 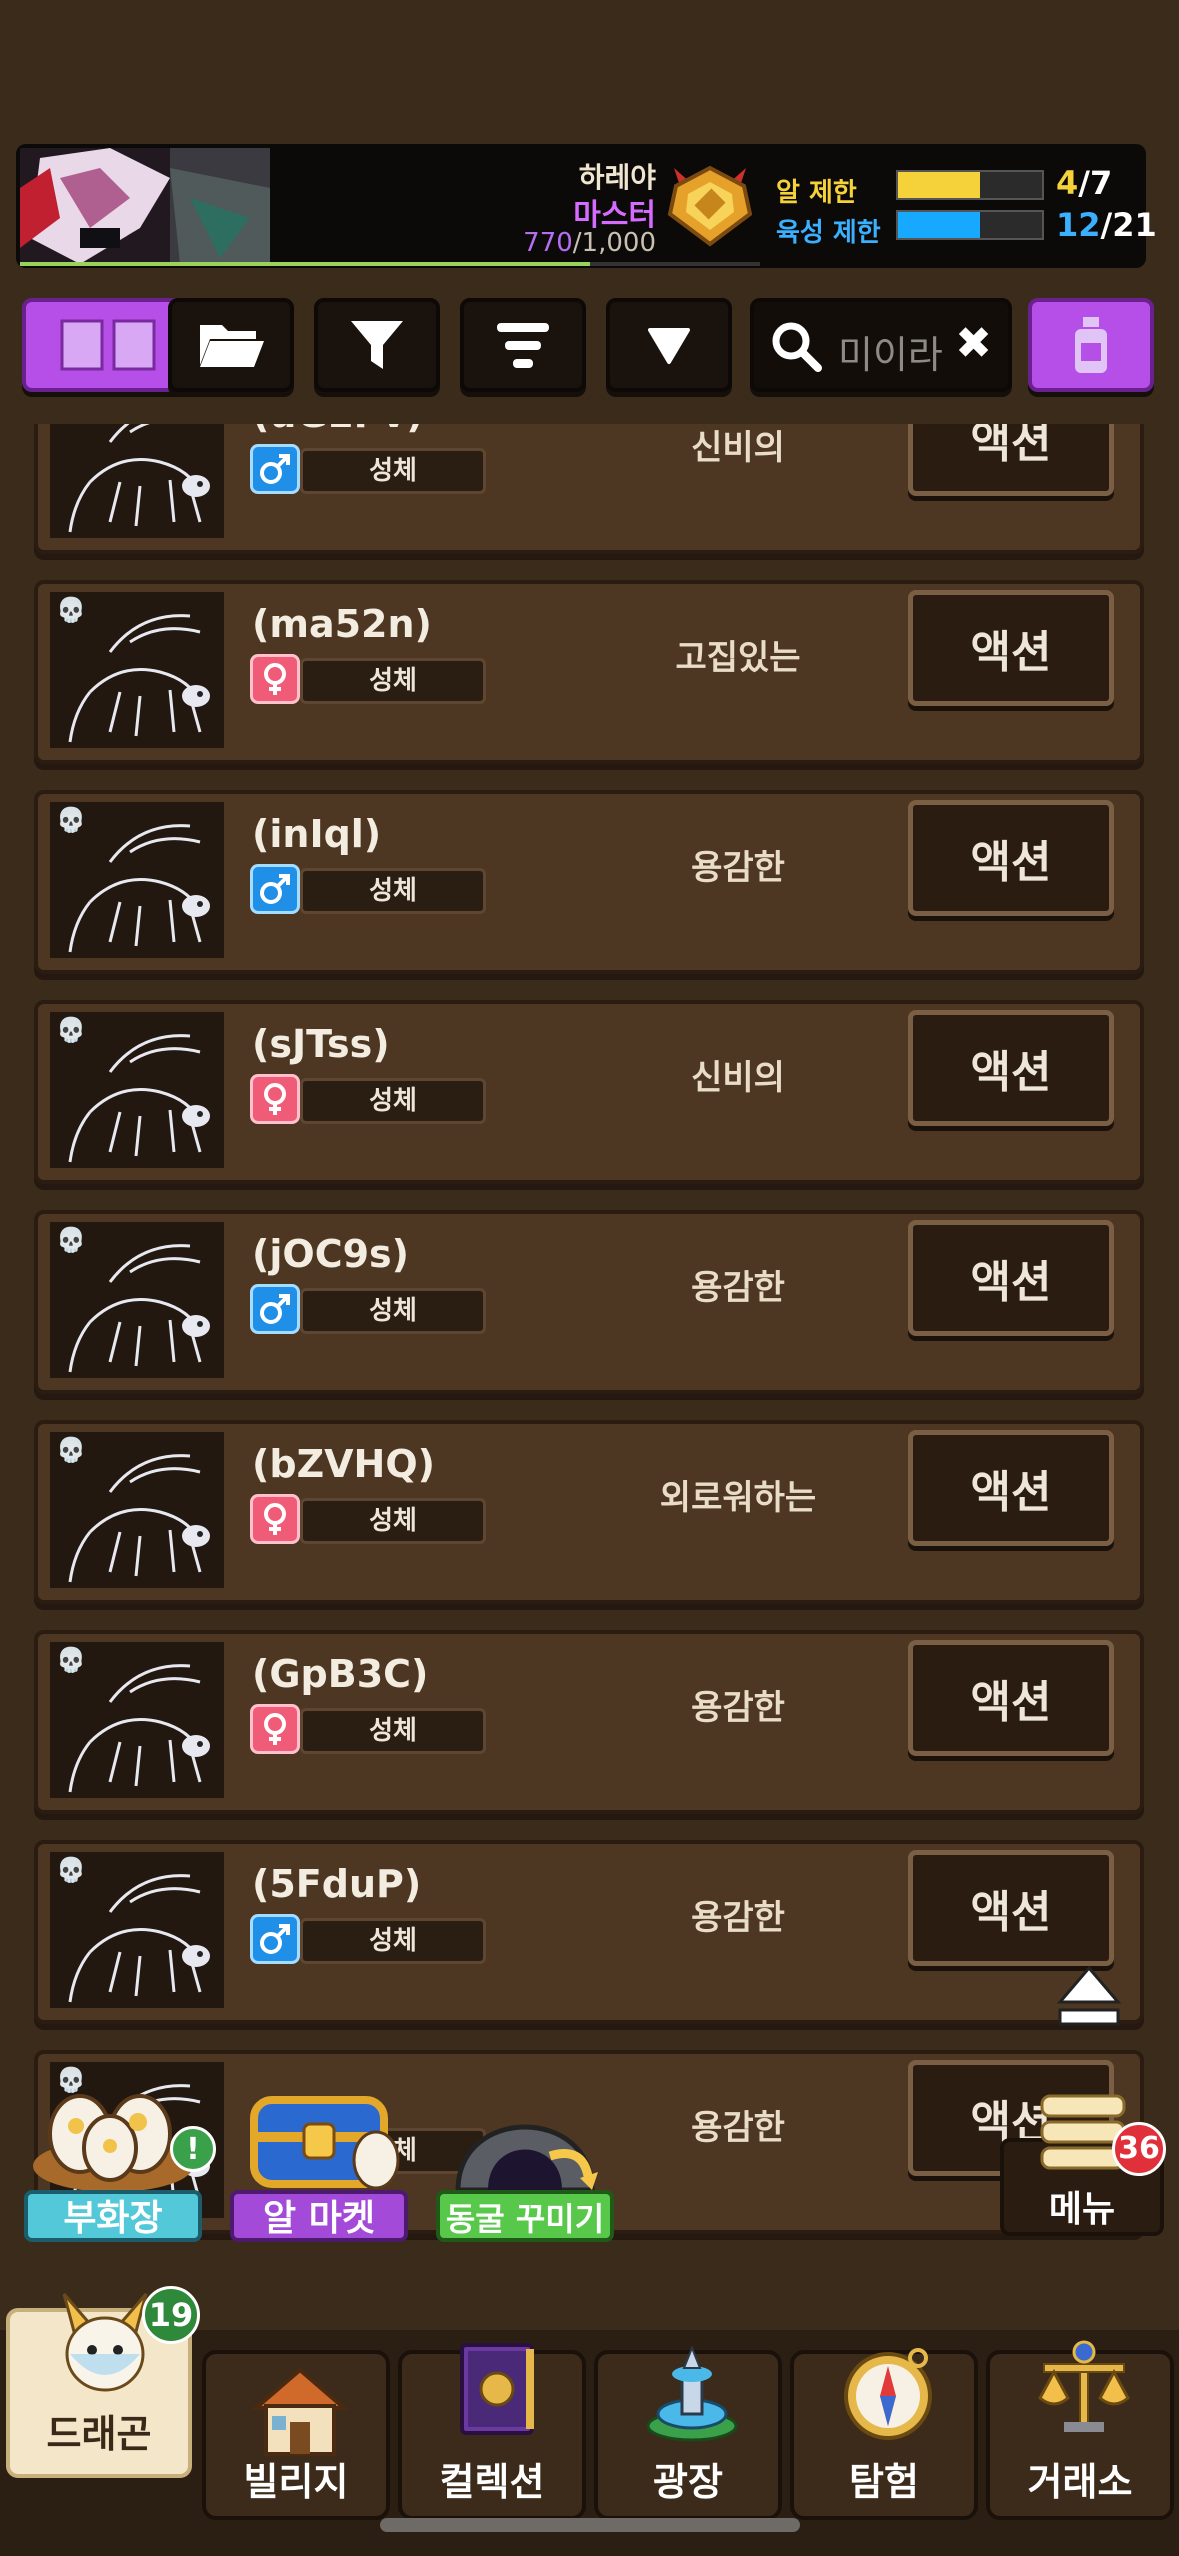 What do you see at coordinates (884, 2434) in the screenshot?
I see `nav-explore: 탐험` at bounding box center [884, 2434].